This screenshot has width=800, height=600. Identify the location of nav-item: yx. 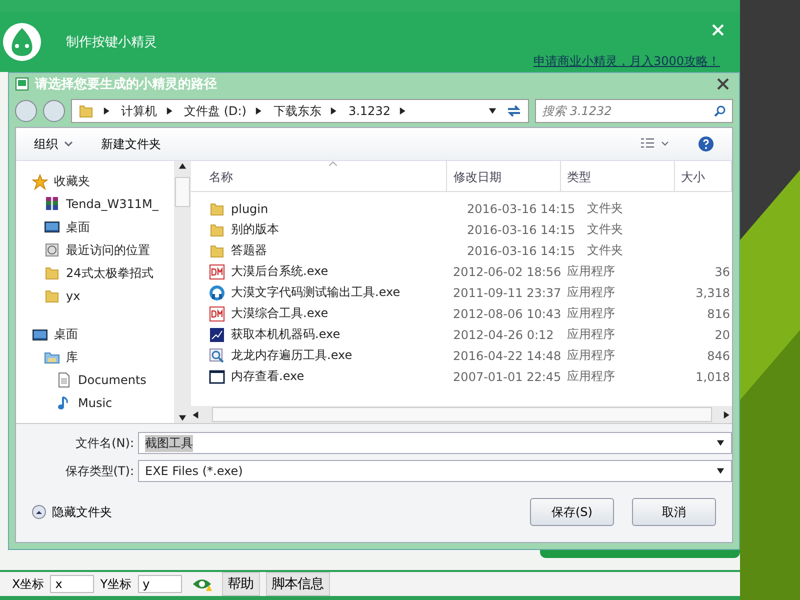
(109, 296).